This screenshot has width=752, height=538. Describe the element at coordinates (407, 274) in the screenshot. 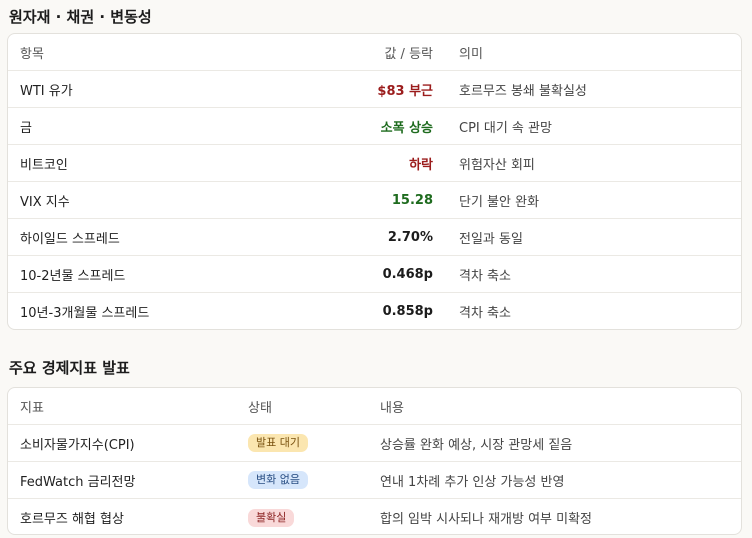

I see `row-value: 0.468p` at that location.